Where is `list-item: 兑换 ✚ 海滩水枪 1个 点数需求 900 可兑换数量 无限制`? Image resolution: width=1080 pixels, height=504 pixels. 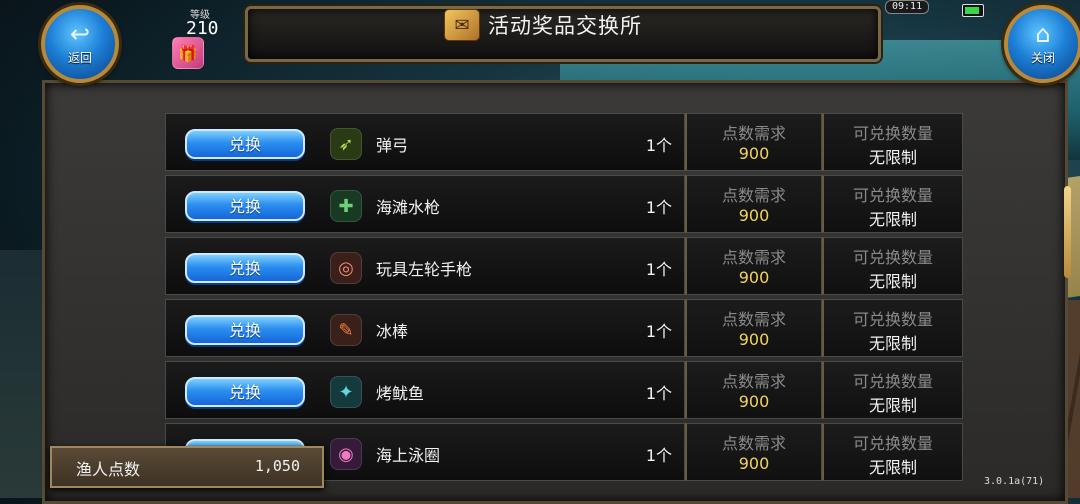 list-item: 兑换 ✚ 海滩水枪 1个 点数需求 900 可兑换数量 无限制 is located at coordinates (564, 204).